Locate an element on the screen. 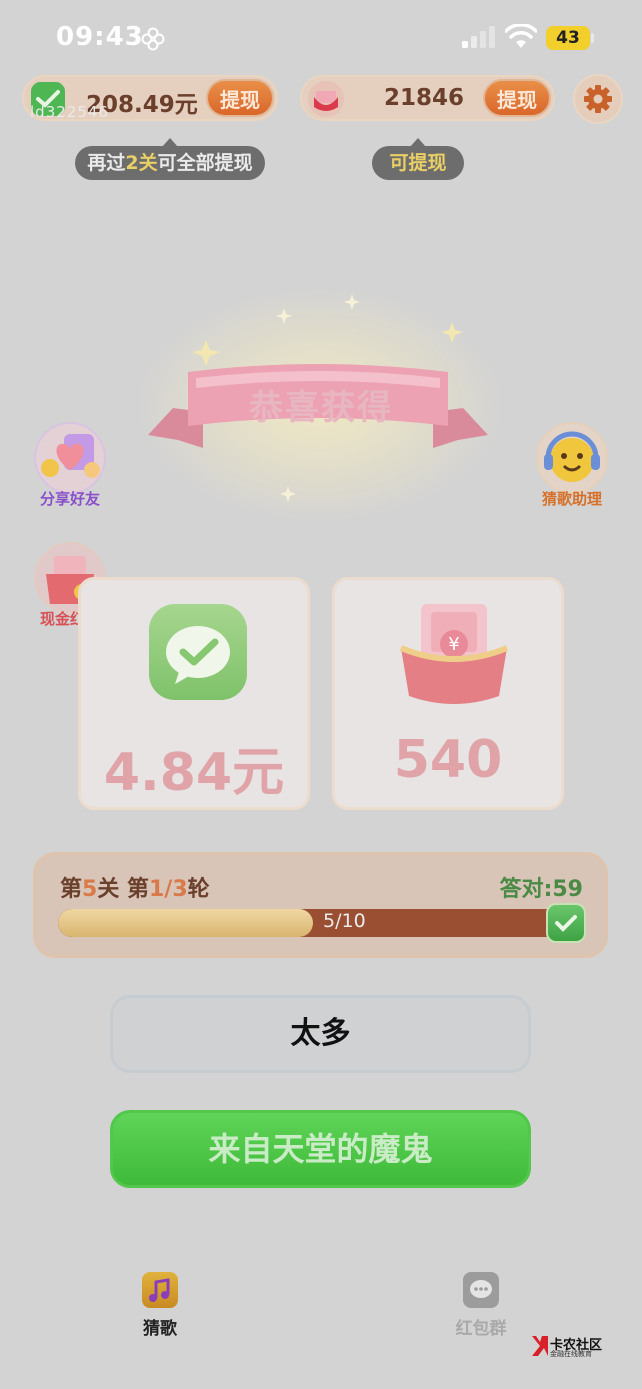 The image size is (642, 1389). music-note-icon is located at coordinates (160, 1290).